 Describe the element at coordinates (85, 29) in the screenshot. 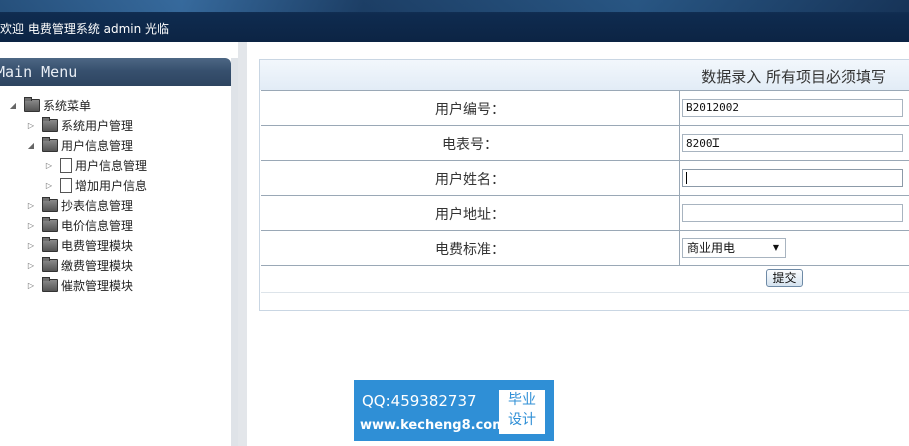

I see `welcome-text: 欢迎 电费管理系统 admin 光临` at that location.